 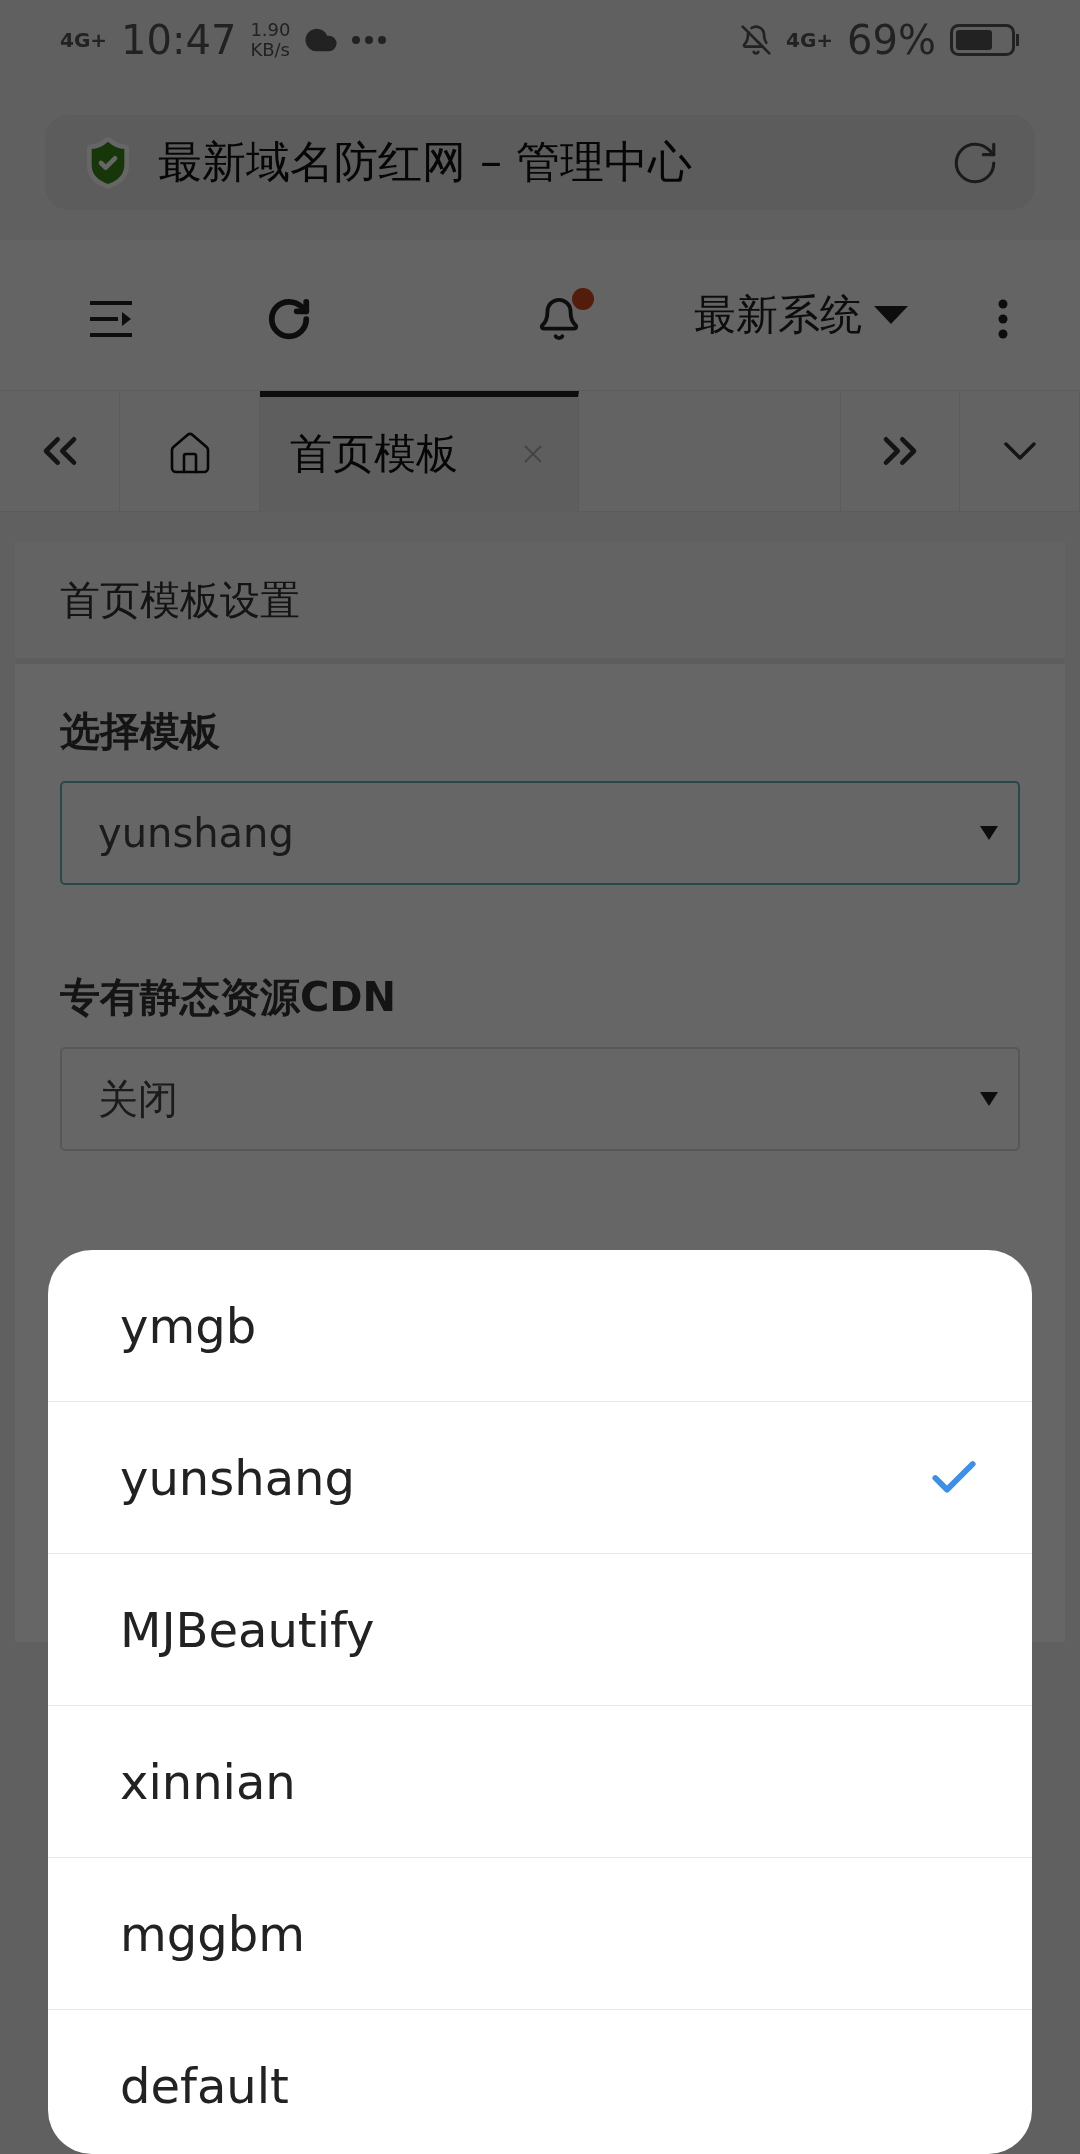 I want to click on kebab-icon, so click(x=1003, y=319).